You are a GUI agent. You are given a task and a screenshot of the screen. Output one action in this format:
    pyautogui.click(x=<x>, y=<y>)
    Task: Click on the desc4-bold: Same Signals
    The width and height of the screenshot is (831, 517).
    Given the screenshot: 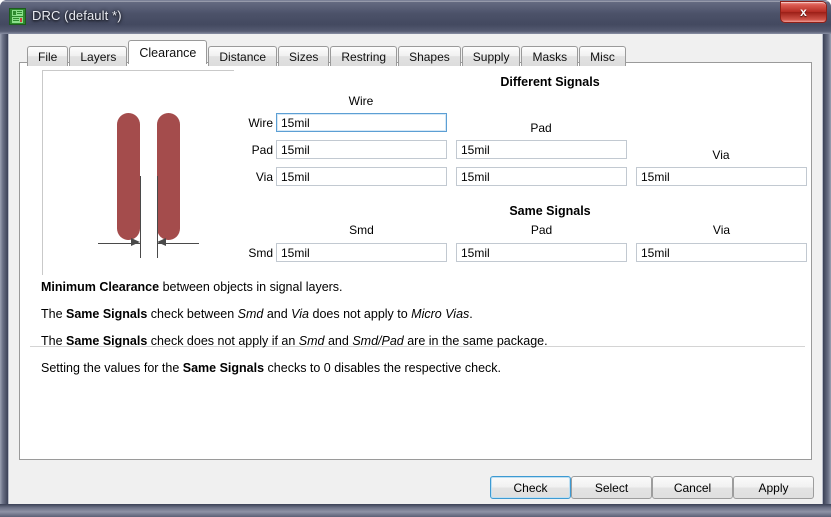 What is the action you would take?
    pyautogui.click(x=223, y=368)
    